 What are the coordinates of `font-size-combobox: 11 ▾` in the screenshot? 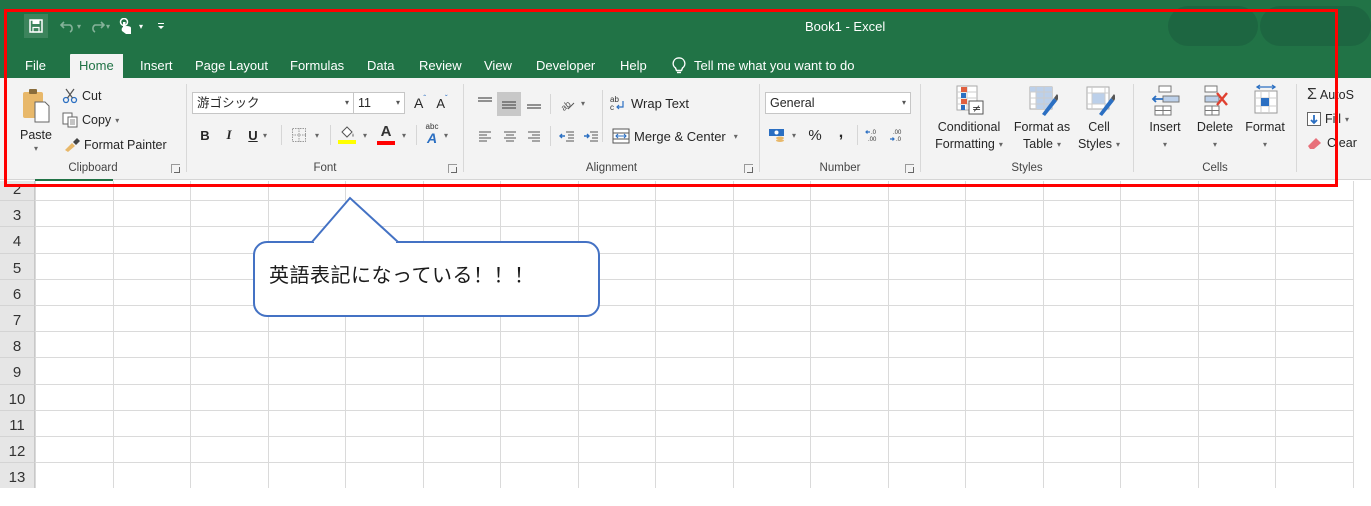 It's located at (379, 103).